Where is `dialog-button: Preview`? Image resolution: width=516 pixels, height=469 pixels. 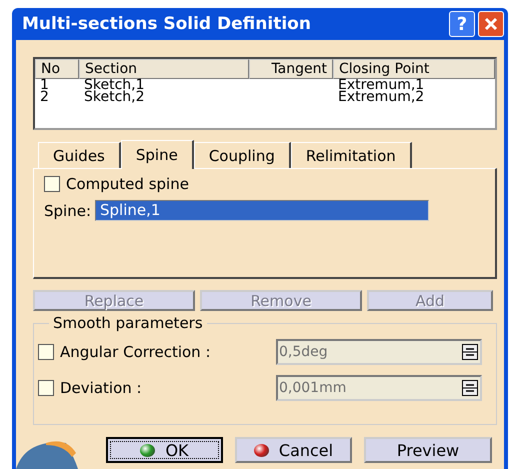
dialog-button: Preview is located at coordinates (428, 450).